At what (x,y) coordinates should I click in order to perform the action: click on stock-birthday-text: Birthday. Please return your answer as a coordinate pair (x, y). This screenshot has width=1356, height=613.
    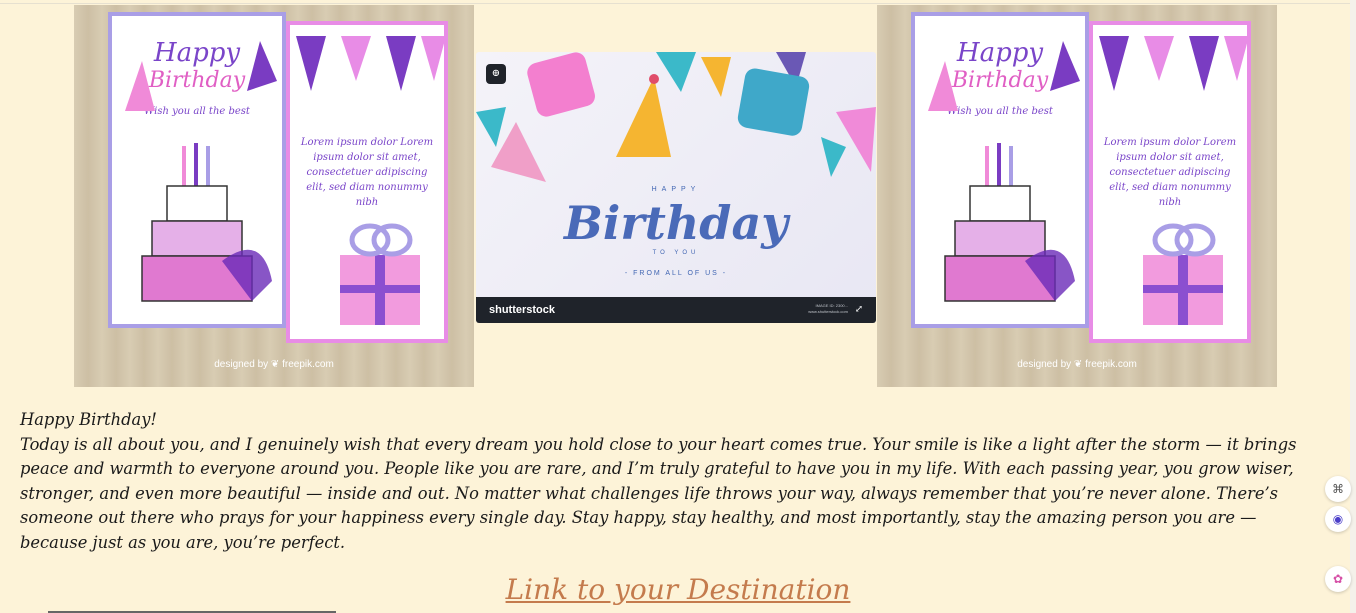
    Looking at the image, I should click on (676, 223).